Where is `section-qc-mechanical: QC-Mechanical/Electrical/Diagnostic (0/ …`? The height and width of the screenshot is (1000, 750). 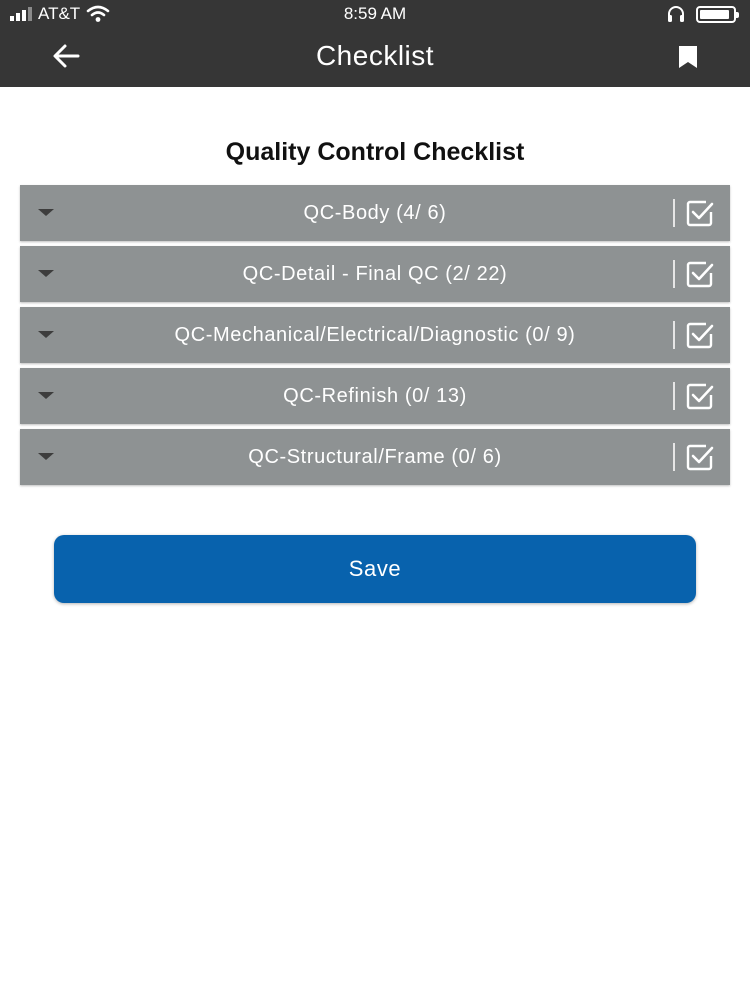
section-qc-mechanical: QC-Mechanical/Electrical/Diagnostic (0/ … is located at coordinates (375, 335).